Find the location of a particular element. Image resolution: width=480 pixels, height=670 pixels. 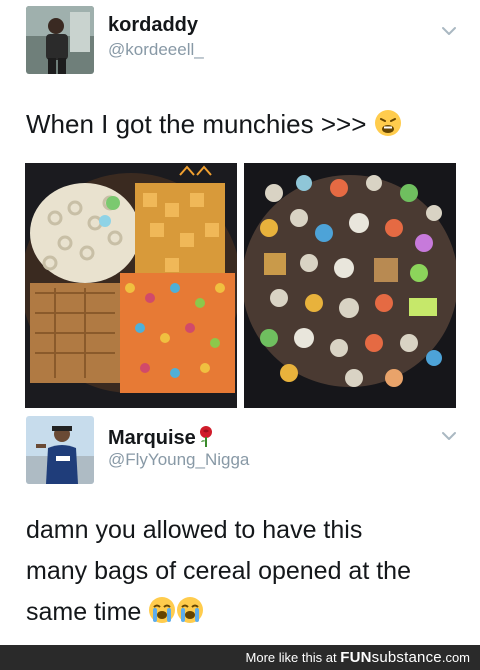

tweet-text-line: damn you allowed to have this is located at coordinates (194, 530).